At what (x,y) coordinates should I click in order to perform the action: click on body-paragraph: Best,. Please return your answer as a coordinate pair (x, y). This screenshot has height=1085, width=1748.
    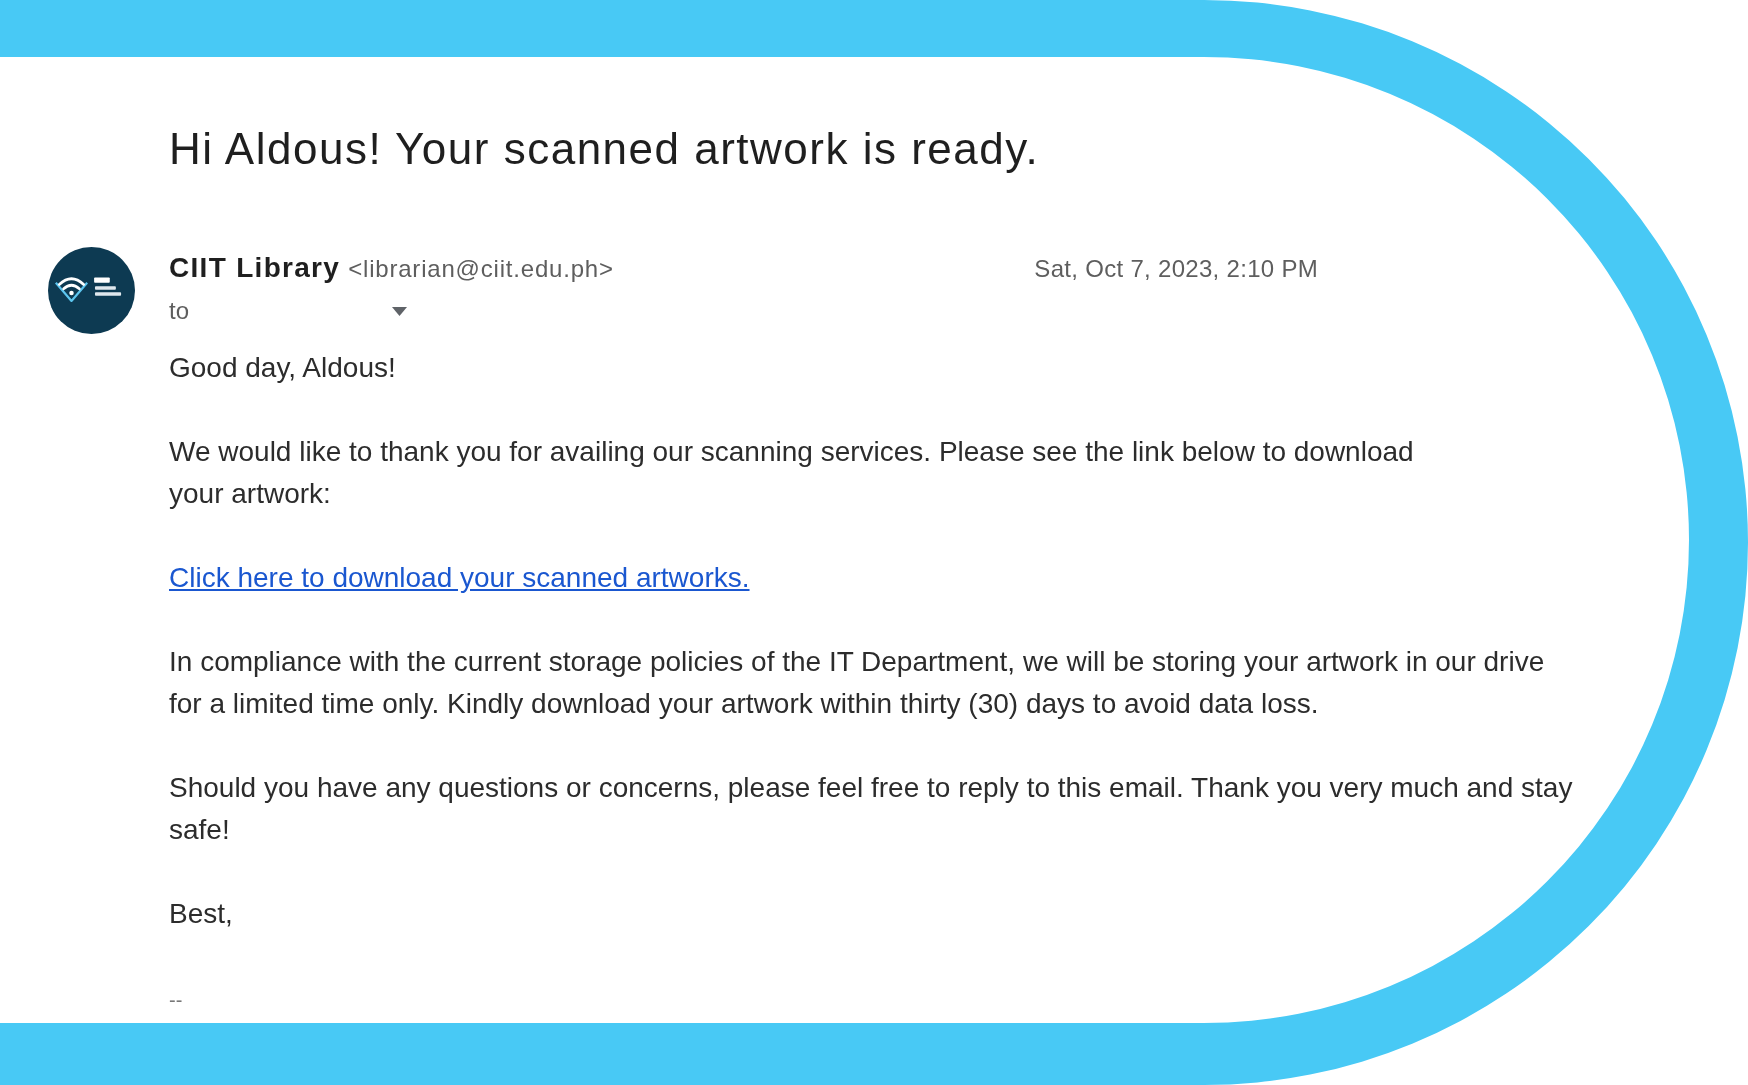
    Looking at the image, I should click on (201, 914).